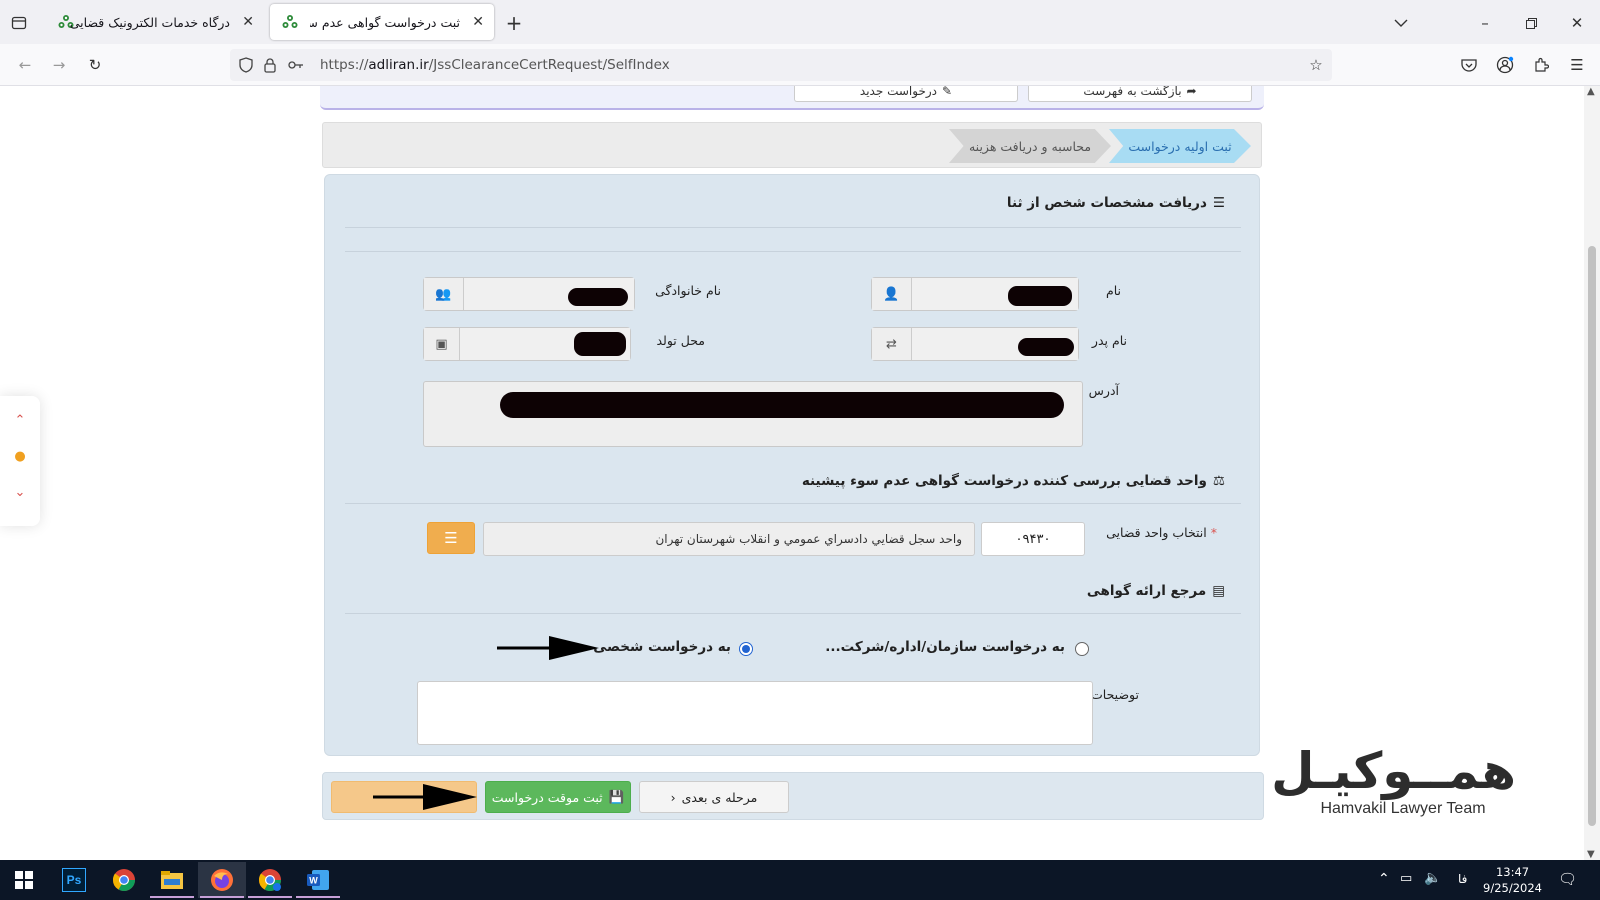 The width and height of the screenshot is (1600, 900). What do you see at coordinates (1577, 65) in the screenshot?
I see `menu-icon: ☰` at bounding box center [1577, 65].